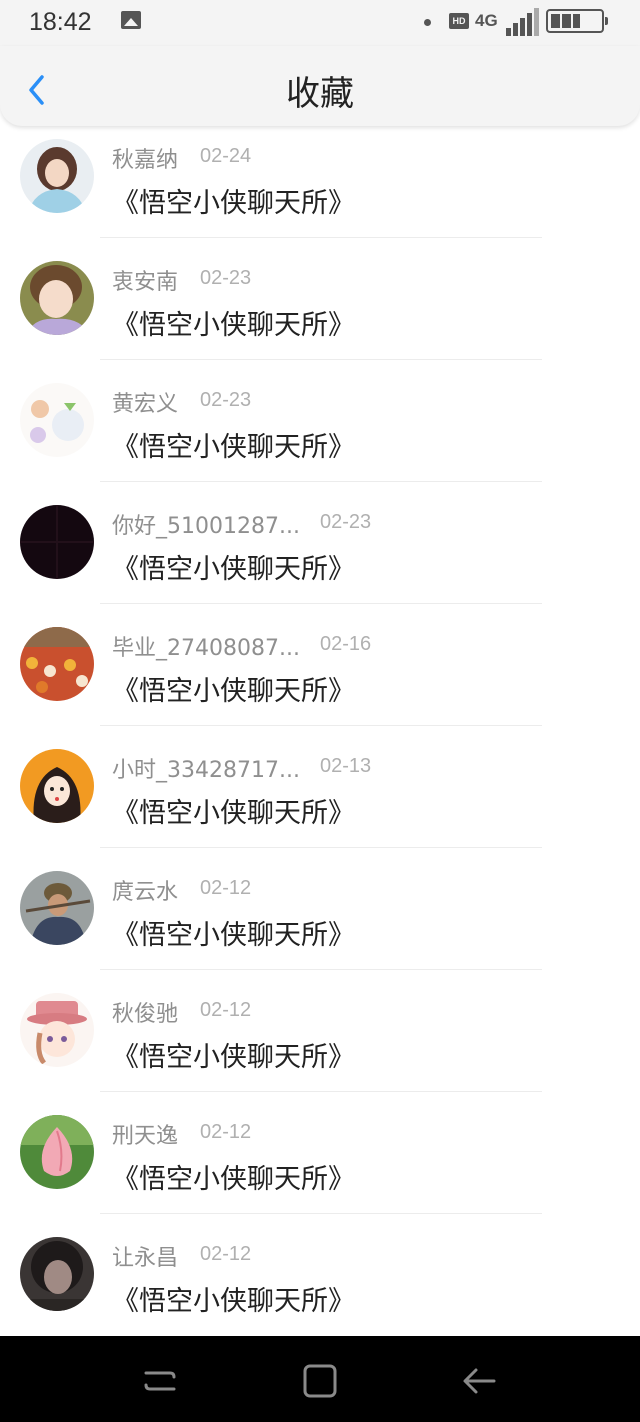 This screenshot has width=640, height=1422. What do you see at coordinates (320, 94) in the screenshot?
I see `page-title: 收藏` at bounding box center [320, 94].